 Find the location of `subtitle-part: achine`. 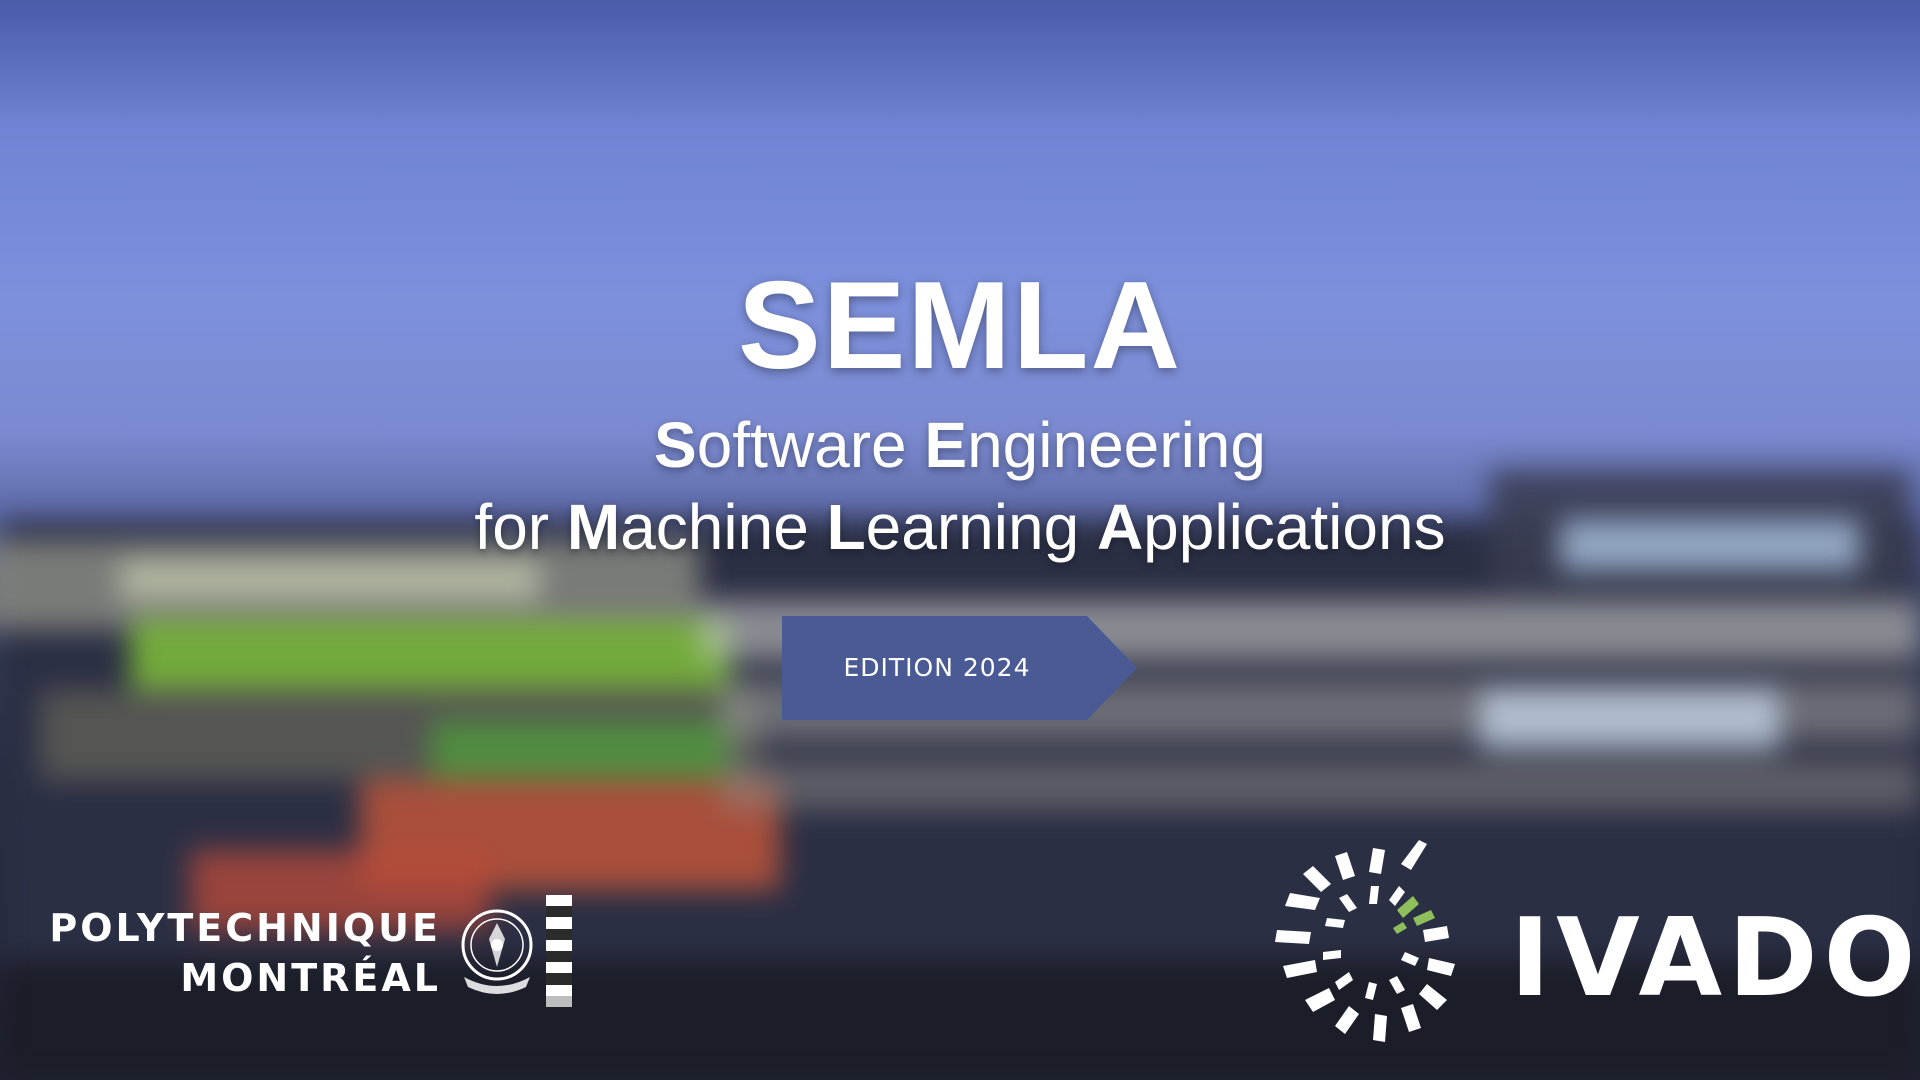

subtitle-part: achine is located at coordinates (723, 527).